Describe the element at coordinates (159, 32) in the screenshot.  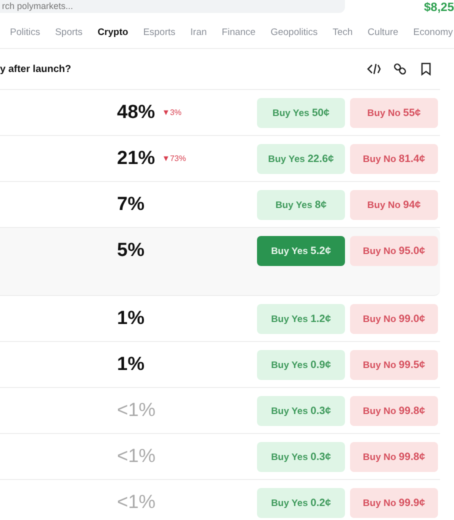
I see `category-tab: Esports` at that location.